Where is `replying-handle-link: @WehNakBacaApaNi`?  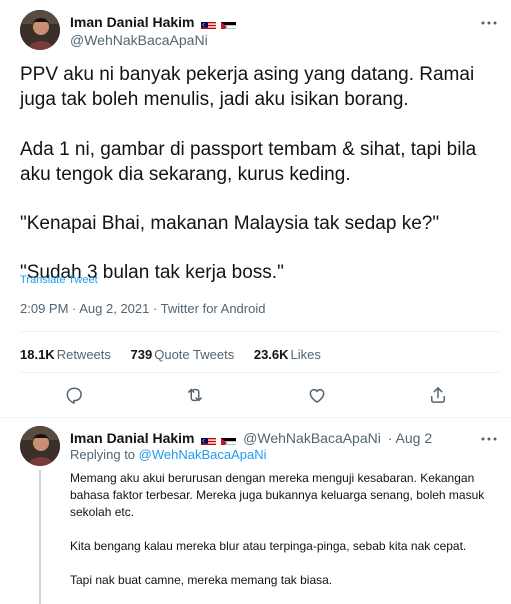 replying-handle-link: @WehNakBacaApaNi is located at coordinates (203, 454).